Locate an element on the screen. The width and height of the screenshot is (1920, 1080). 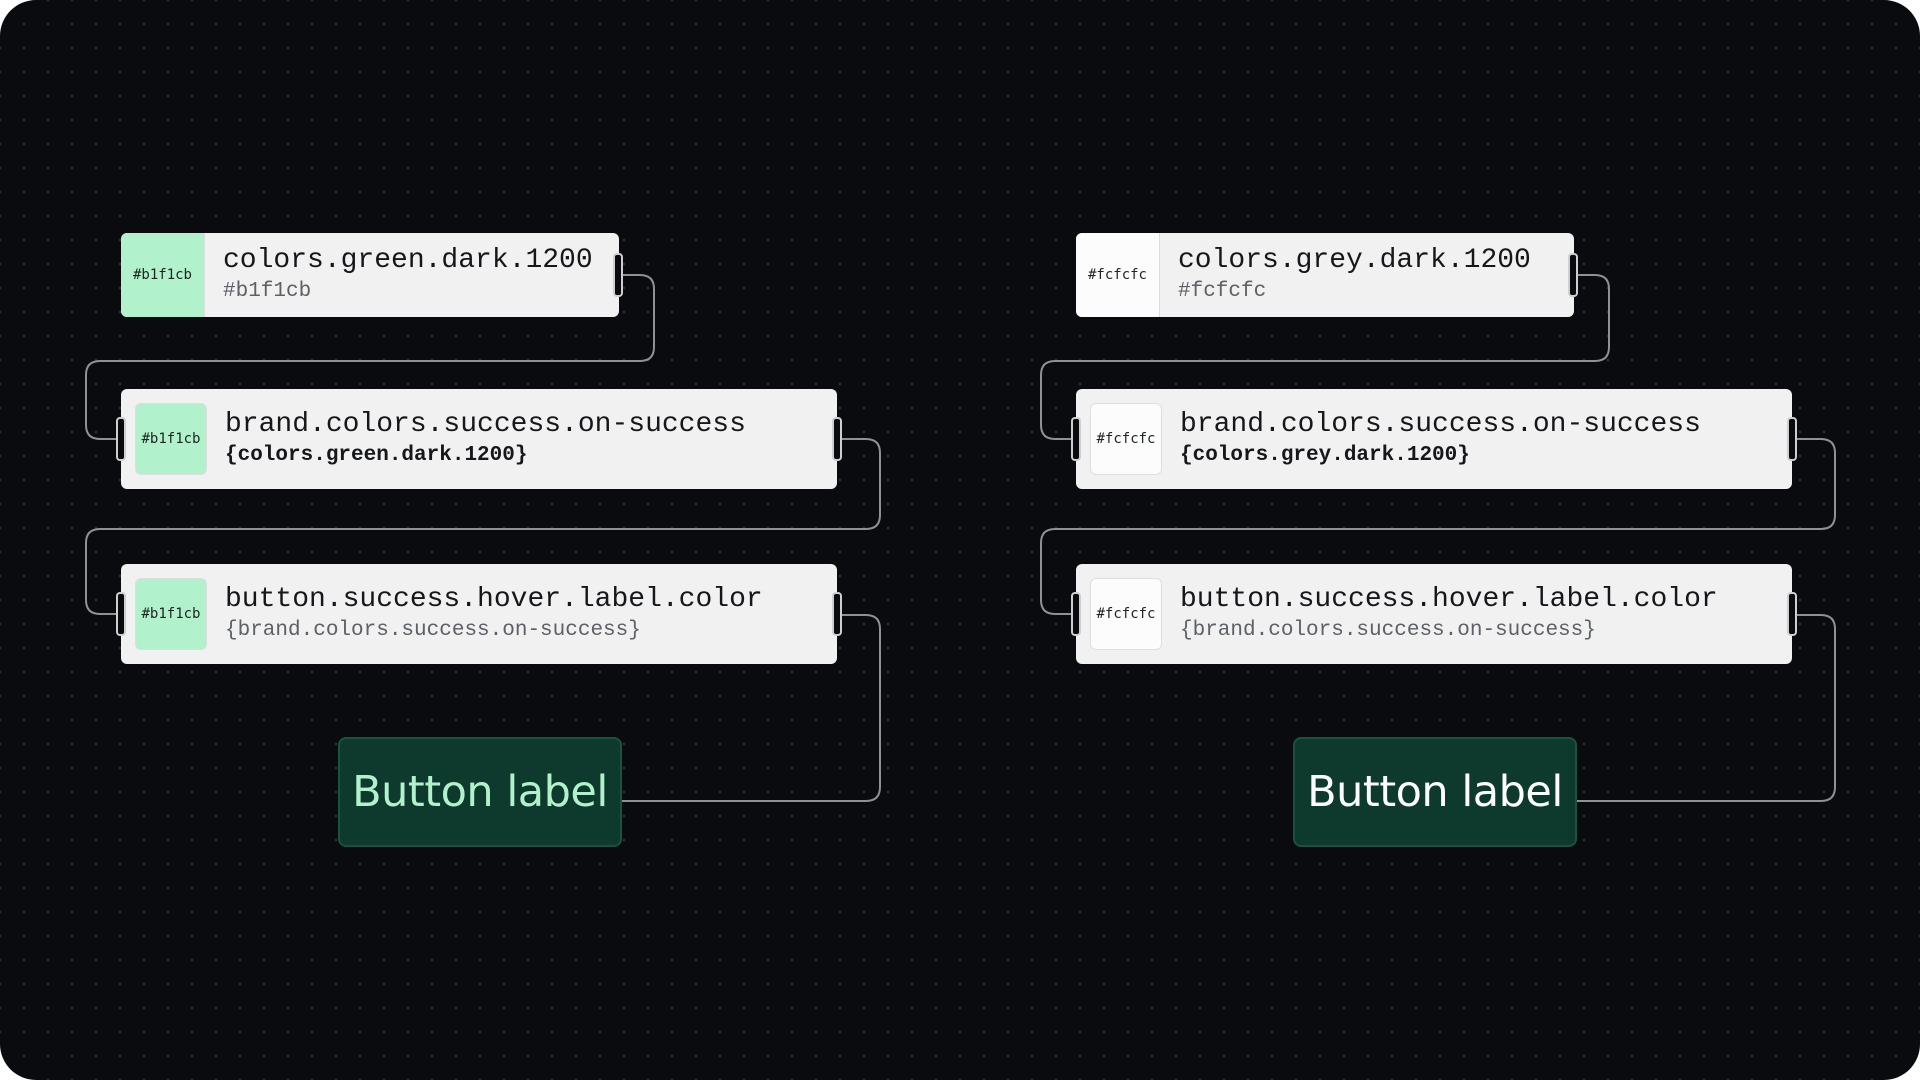
right-component-swatch: #fcfcfc is located at coordinates (1126, 614).